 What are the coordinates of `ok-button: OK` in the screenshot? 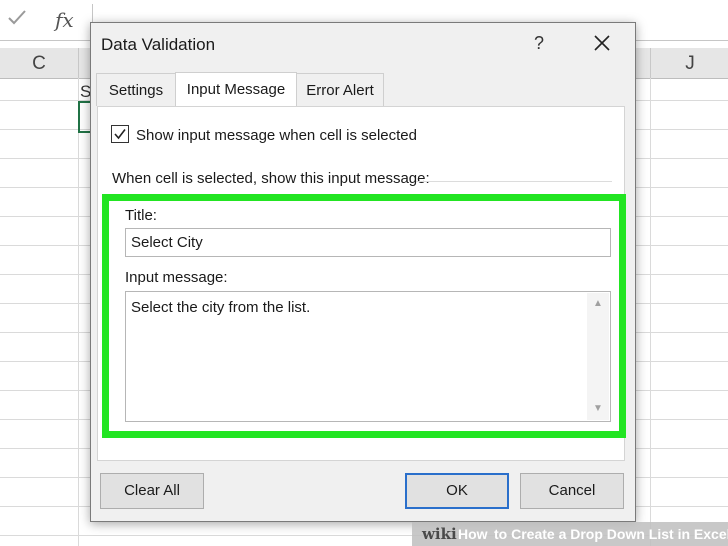 It's located at (457, 491).